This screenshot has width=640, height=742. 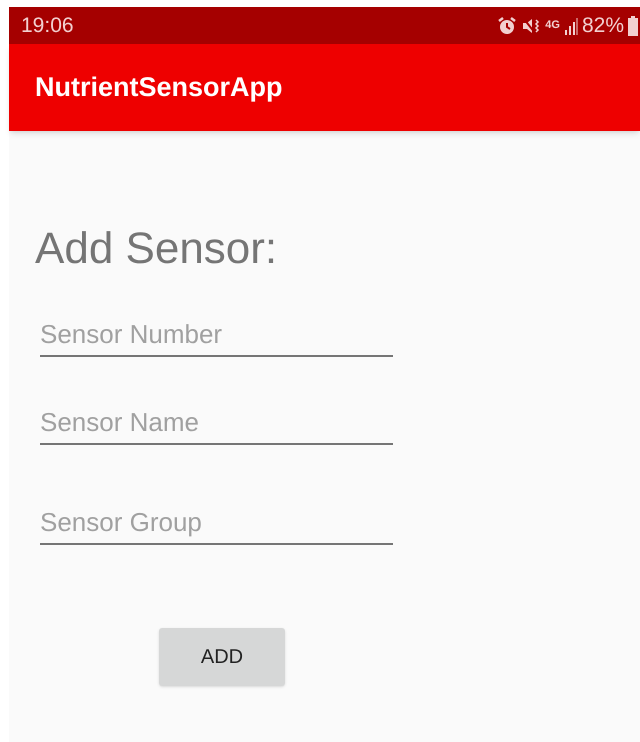 What do you see at coordinates (216, 523) in the screenshot?
I see `input-field: Sensor Group` at bounding box center [216, 523].